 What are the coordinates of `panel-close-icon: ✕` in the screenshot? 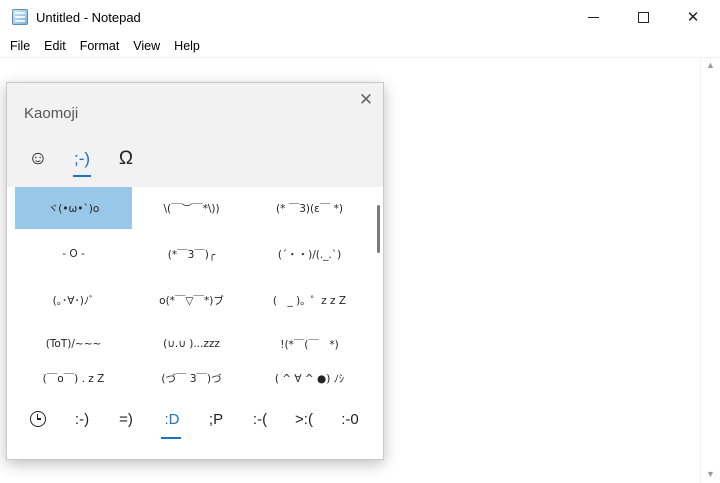 It's located at (366, 100).